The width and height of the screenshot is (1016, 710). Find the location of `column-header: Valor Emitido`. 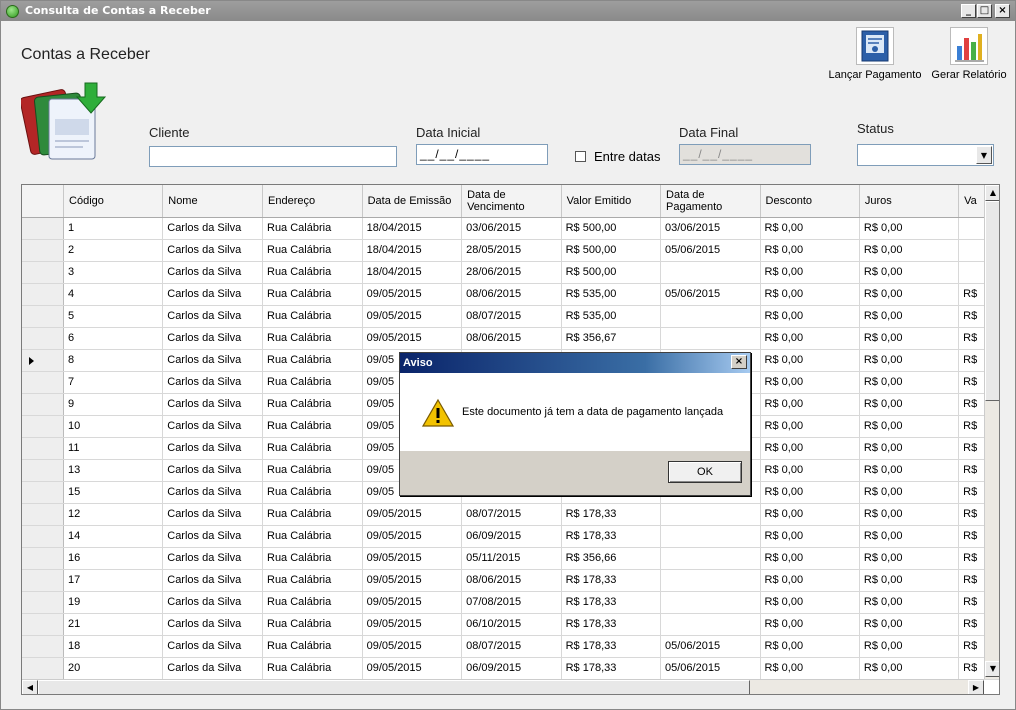

column-header: Valor Emitido is located at coordinates (611, 201).